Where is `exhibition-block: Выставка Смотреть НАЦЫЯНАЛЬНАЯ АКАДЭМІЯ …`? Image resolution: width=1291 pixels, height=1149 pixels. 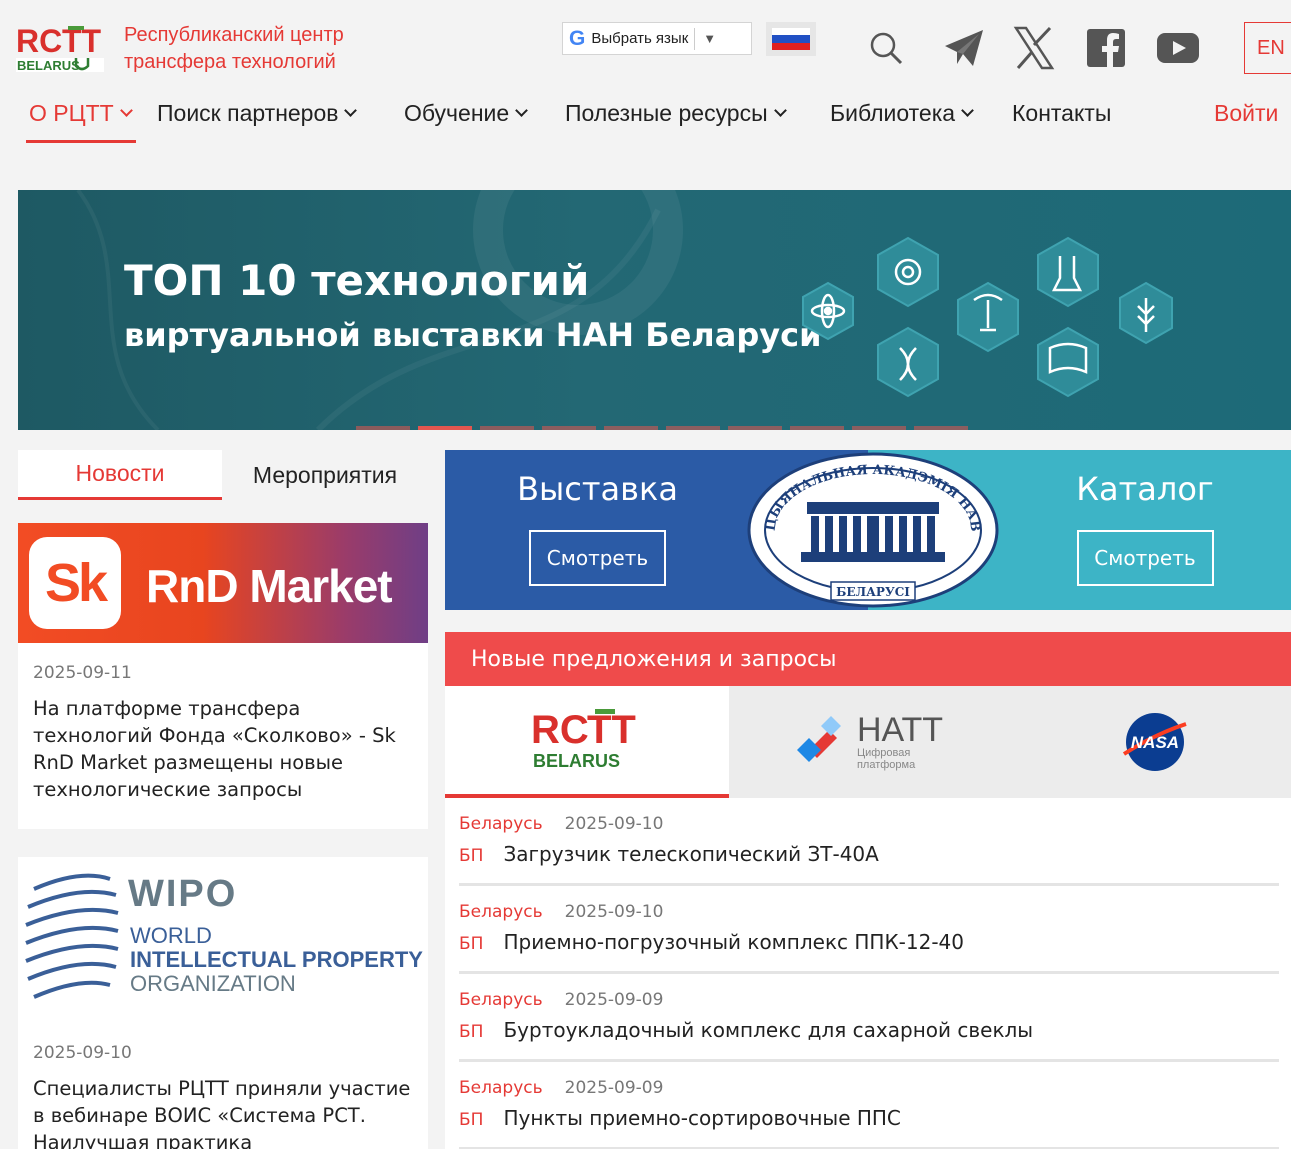 exhibition-block: Выставка Смотреть НАЦЫЯНАЛЬНАЯ АКАДЭМІЯ … is located at coordinates (868, 530).